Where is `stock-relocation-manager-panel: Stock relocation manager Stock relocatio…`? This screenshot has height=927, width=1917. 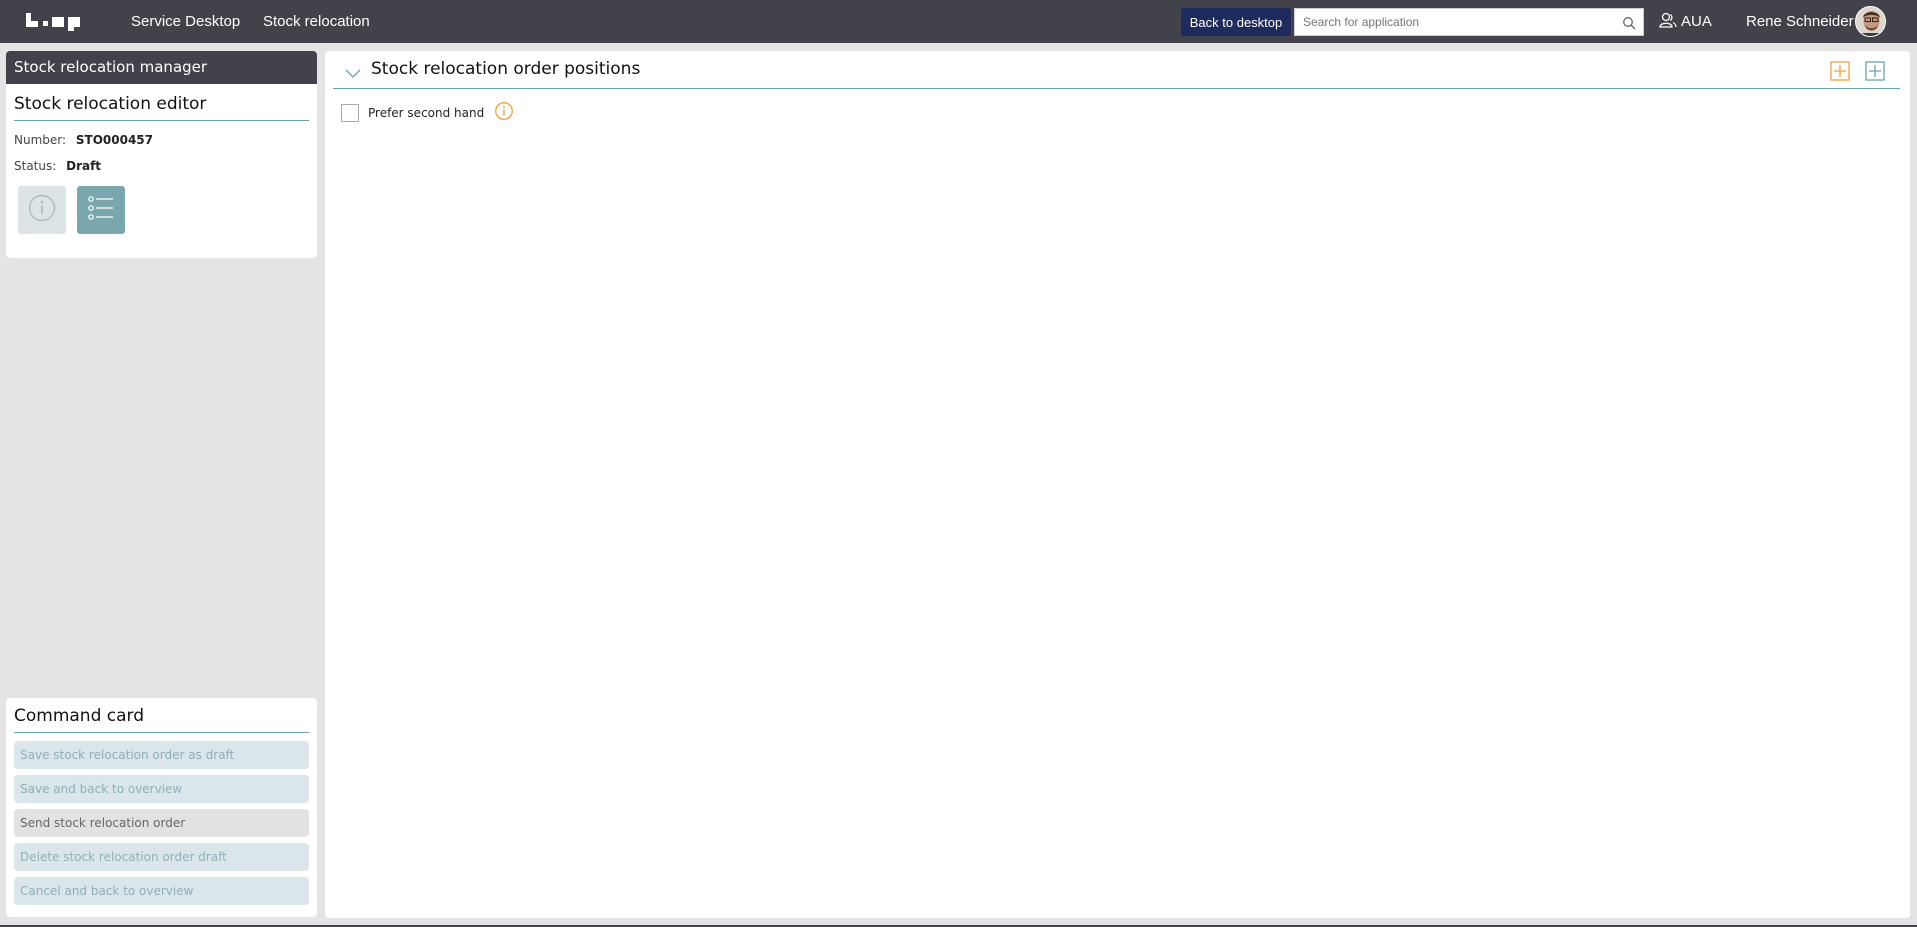
stock-relocation-manager-panel: Stock relocation manager Stock relocatio… is located at coordinates (161, 154).